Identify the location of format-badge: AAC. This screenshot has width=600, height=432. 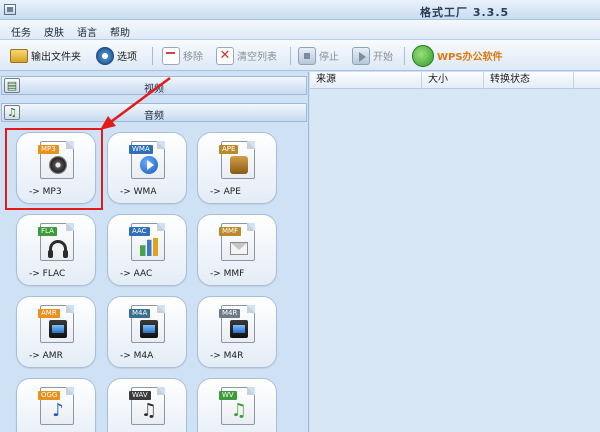
(139, 231).